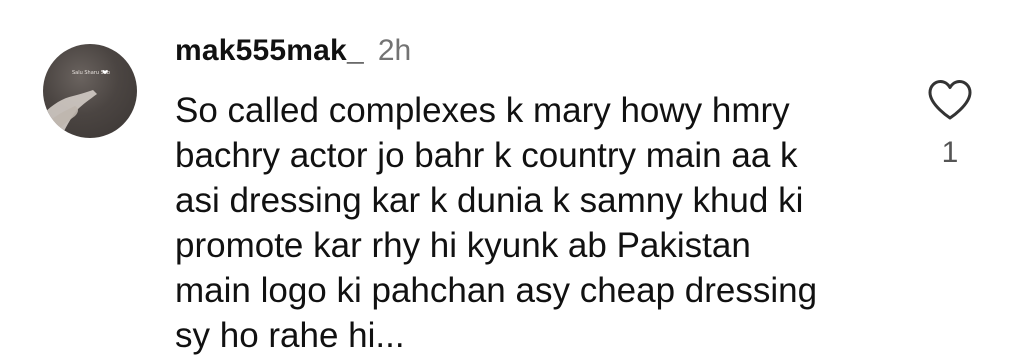  What do you see at coordinates (489, 200) in the screenshot?
I see `comment-line: asi dressing kar k dunia k samny khud ki` at bounding box center [489, 200].